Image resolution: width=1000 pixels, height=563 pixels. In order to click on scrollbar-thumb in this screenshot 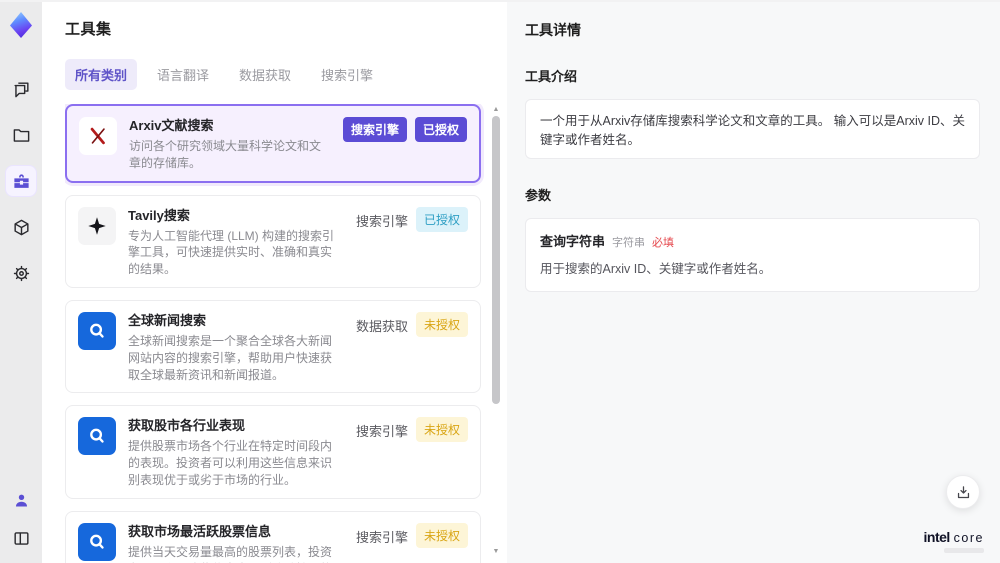, I will do `click(496, 260)`.